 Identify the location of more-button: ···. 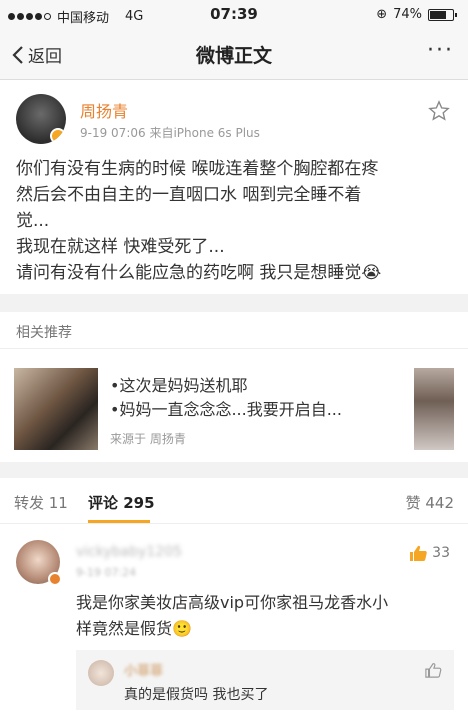
(440, 51).